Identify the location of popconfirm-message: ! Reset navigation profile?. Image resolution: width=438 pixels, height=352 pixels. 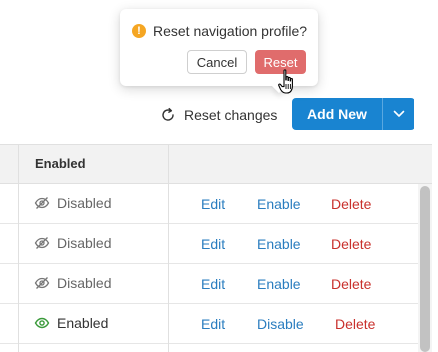
(219, 31).